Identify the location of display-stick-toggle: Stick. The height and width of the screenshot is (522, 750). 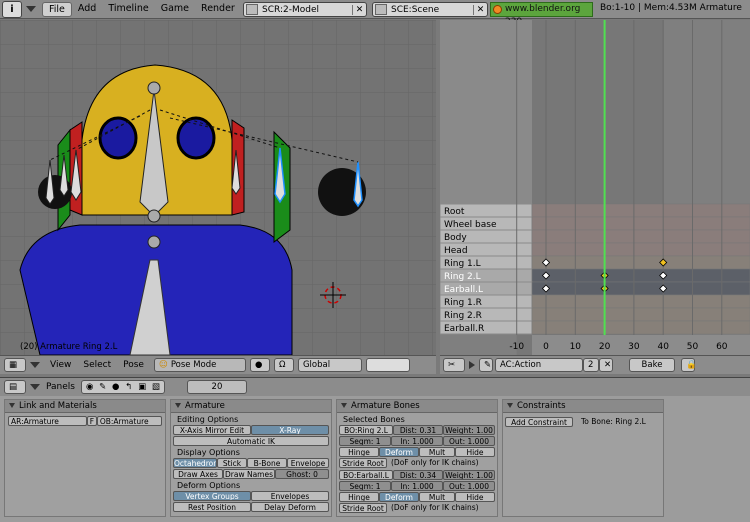
(232, 463).